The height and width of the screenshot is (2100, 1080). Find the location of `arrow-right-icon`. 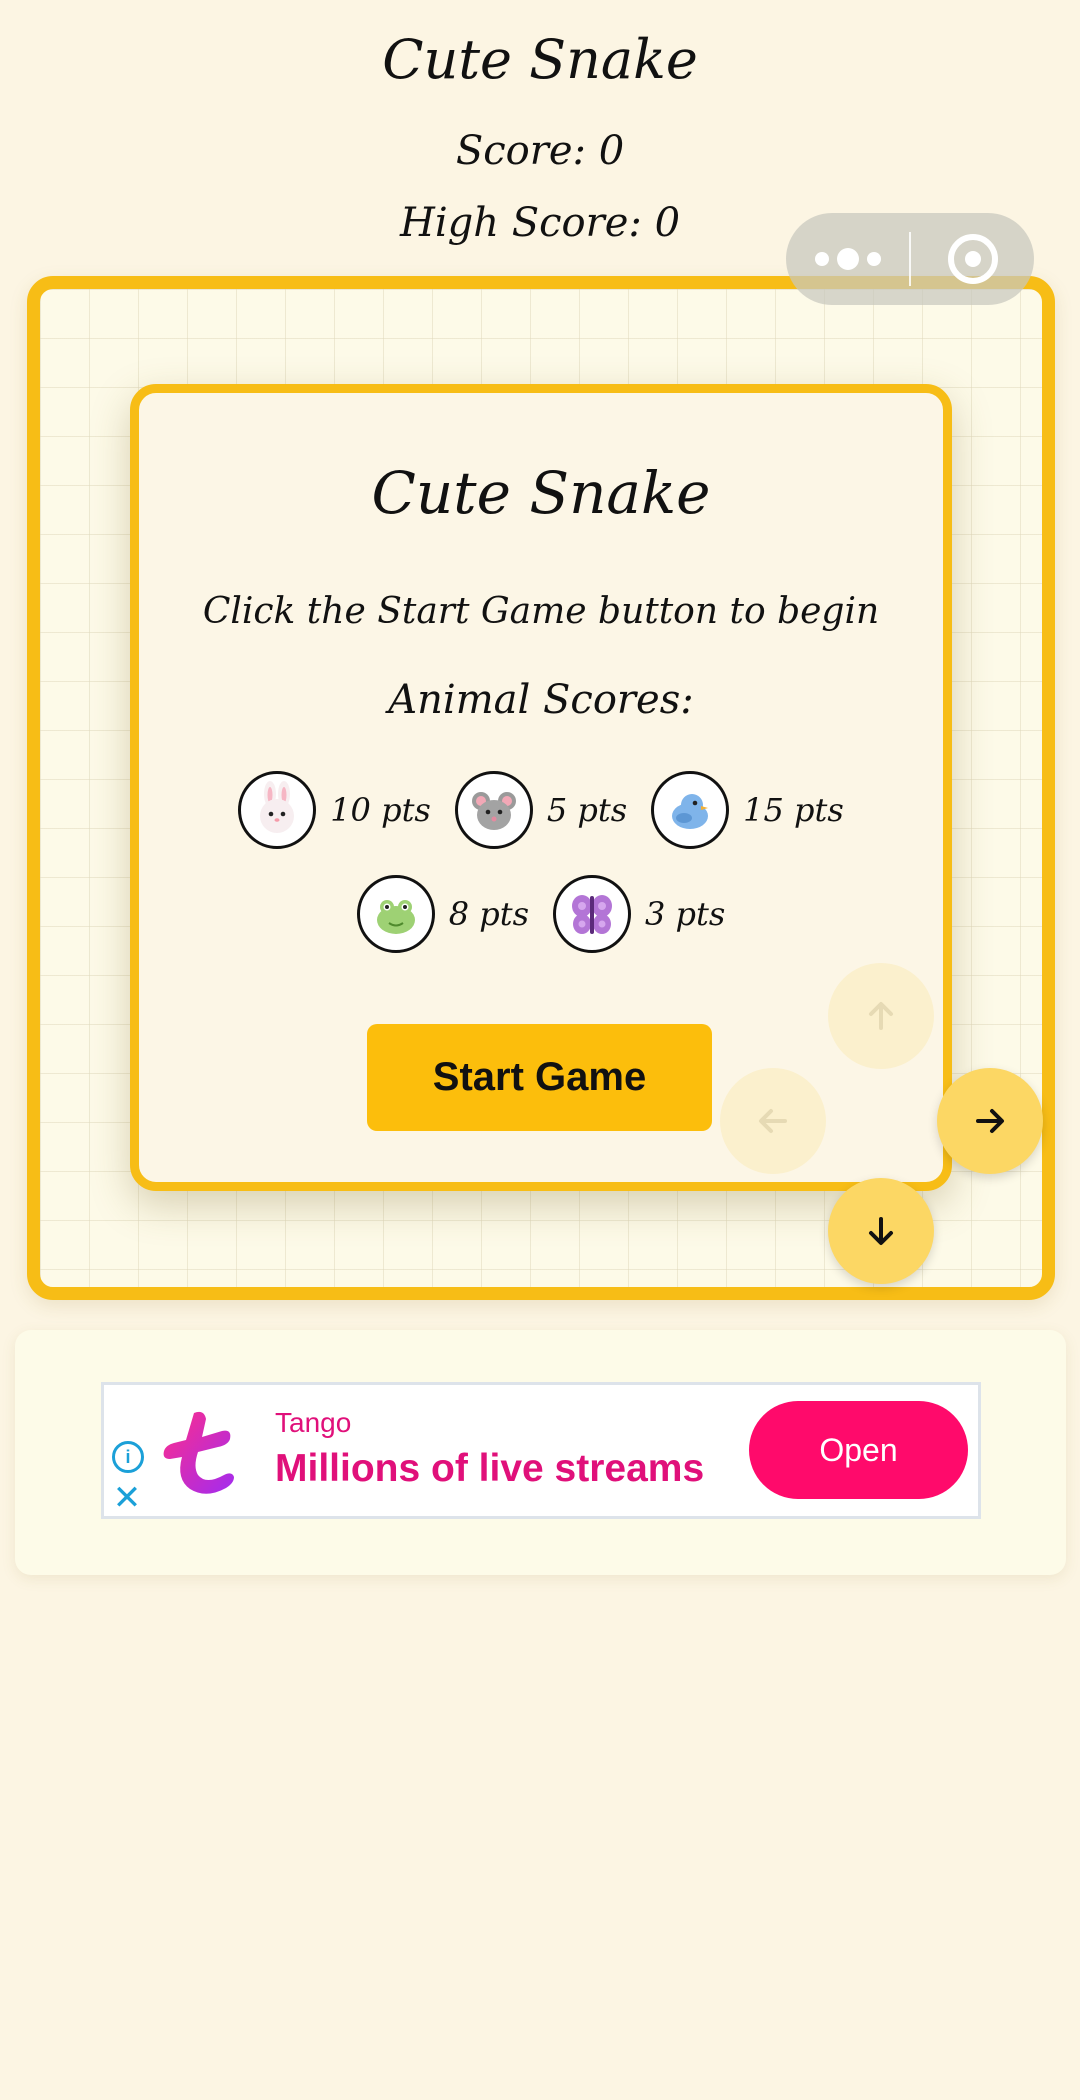

arrow-right-icon is located at coordinates (990, 1121).